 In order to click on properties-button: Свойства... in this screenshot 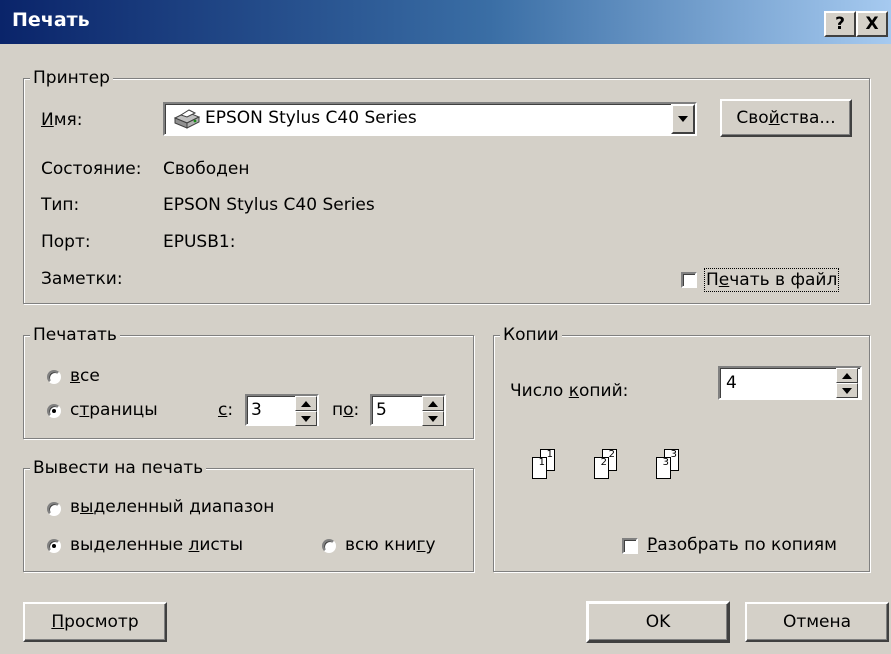, I will do `click(786, 118)`.